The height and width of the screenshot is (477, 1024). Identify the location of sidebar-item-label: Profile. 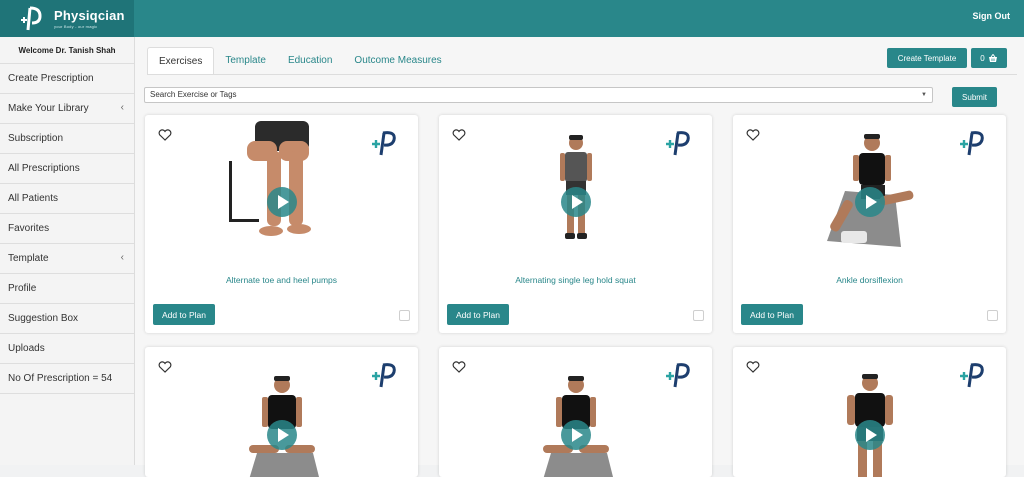
(22, 288).